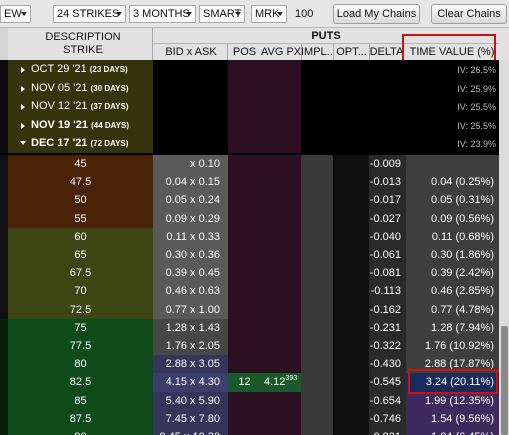  What do you see at coordinates (254, 125) in the screenshot?
I see `expiration-row: NOV 19 '21 (44 DAYS) IV: 25.5%` at bounding box center [254, 125].